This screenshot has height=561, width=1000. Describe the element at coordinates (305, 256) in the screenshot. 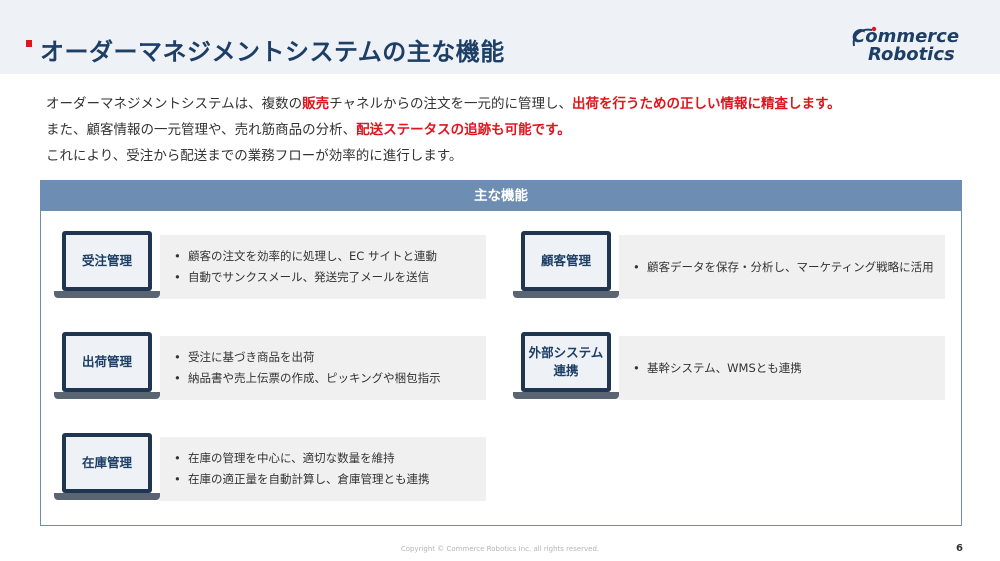

I see `feature-bullet-item: • 顧客の注文を効率的に処理し、EC サイトと連動` at that location.